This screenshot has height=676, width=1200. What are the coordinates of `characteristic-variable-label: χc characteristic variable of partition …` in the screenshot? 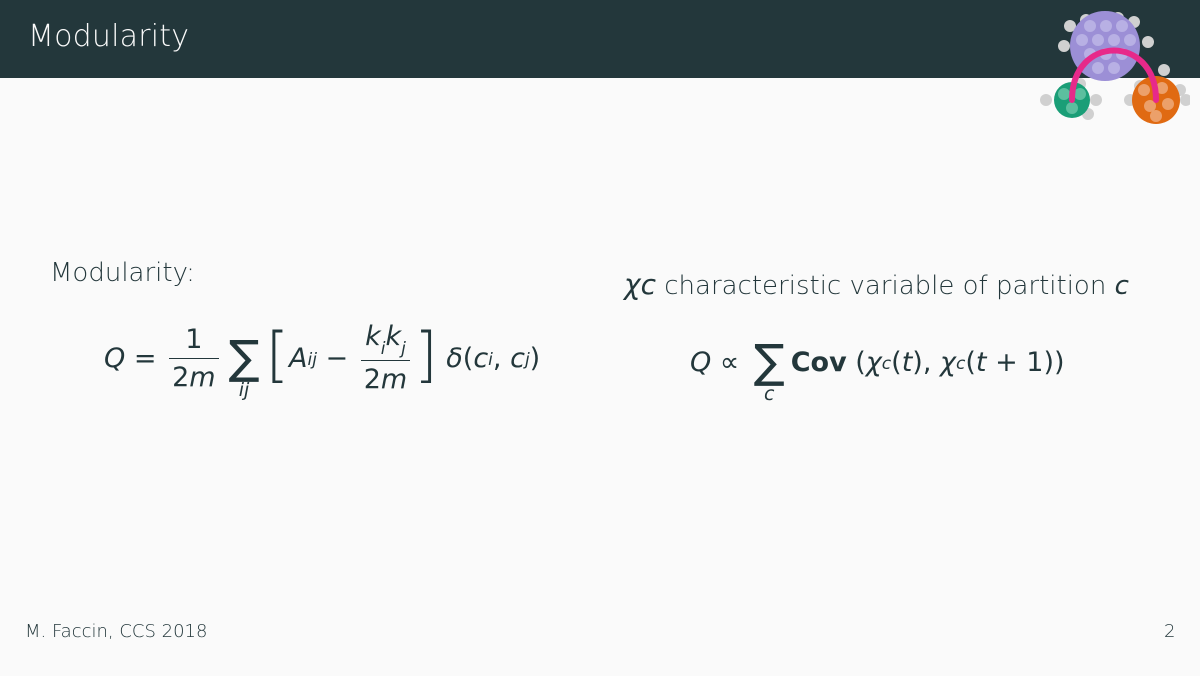 It's located at (876, 284).